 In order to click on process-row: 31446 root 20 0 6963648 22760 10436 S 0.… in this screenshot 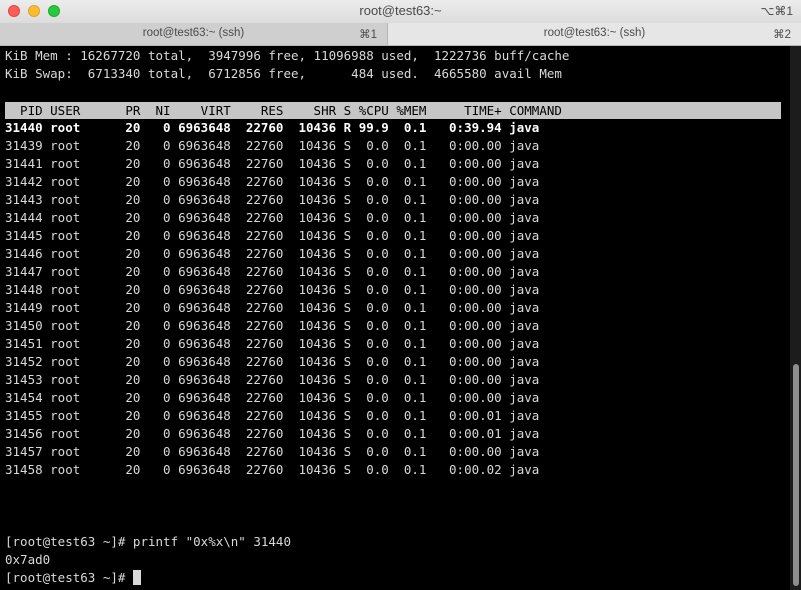, I will do `click(272, 253)`.